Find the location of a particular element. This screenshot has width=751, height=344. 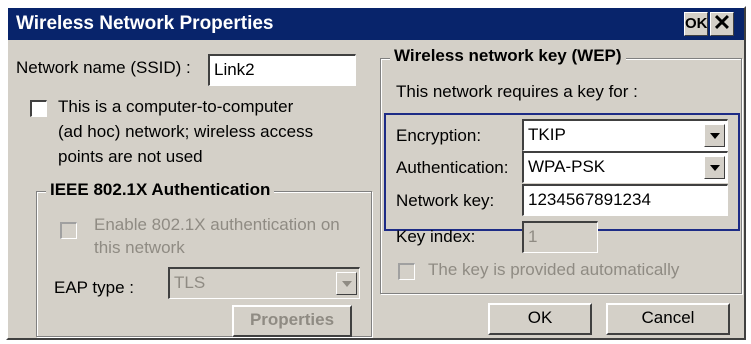

wep-group-title: Wireless network key (WEP) is located at coordinates (508, 56).